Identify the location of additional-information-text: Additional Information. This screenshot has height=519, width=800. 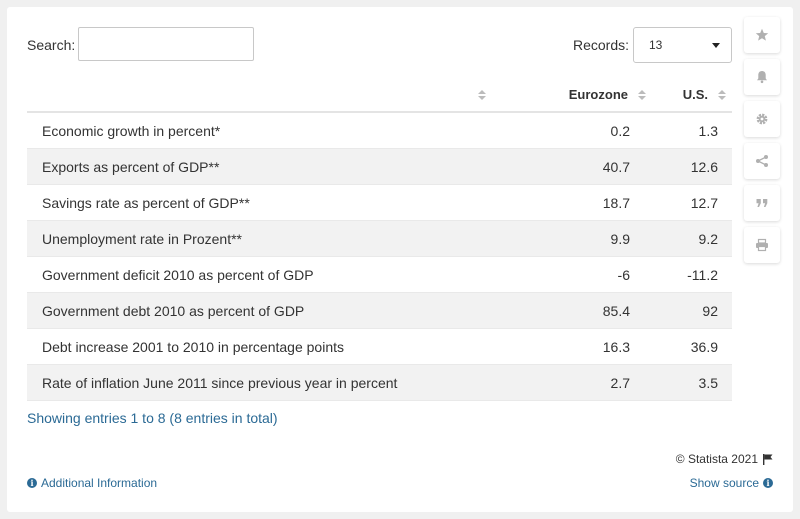
(99, 483).